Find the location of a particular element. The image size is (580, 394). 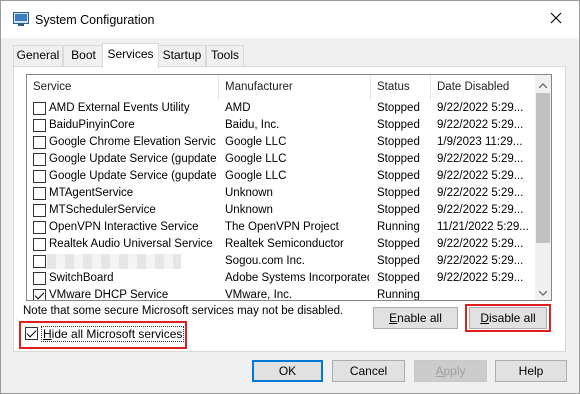

tab-tools: Tools is located at coordinates (225, 55).